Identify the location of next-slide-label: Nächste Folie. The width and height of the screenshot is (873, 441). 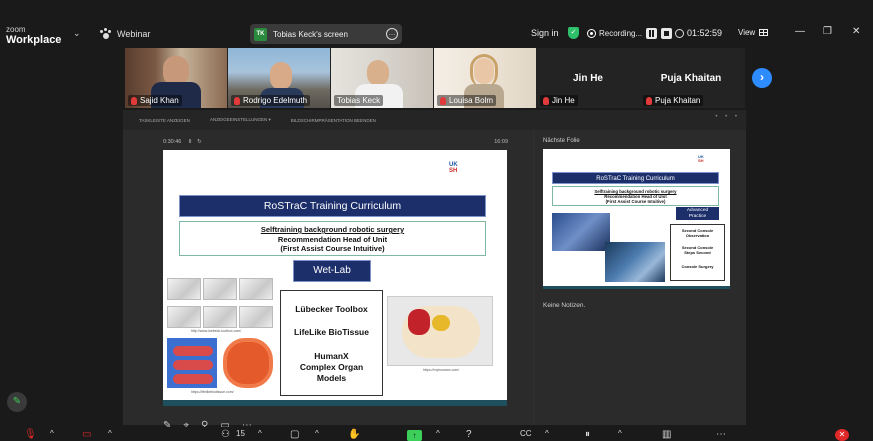
(561, 141).